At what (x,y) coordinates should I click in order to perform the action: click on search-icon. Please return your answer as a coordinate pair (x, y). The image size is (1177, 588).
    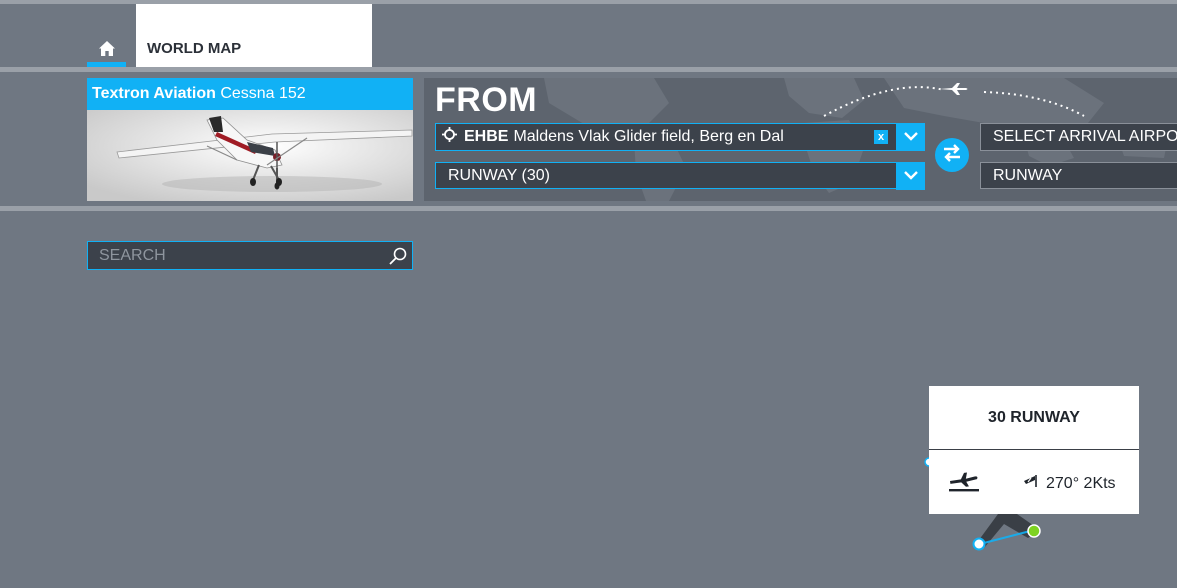
    Looking at the image, I should click on (398, 258).